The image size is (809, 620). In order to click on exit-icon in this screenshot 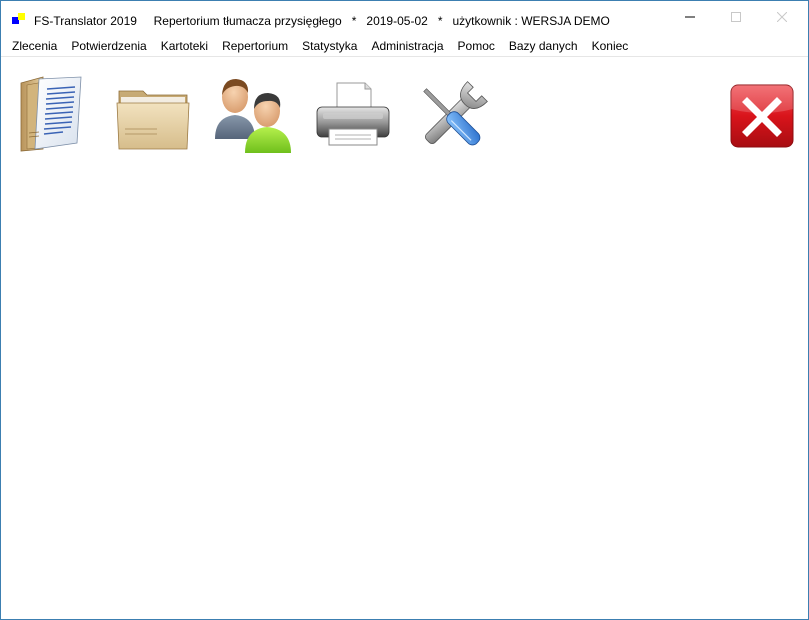, I will do `click(762, 116)`.